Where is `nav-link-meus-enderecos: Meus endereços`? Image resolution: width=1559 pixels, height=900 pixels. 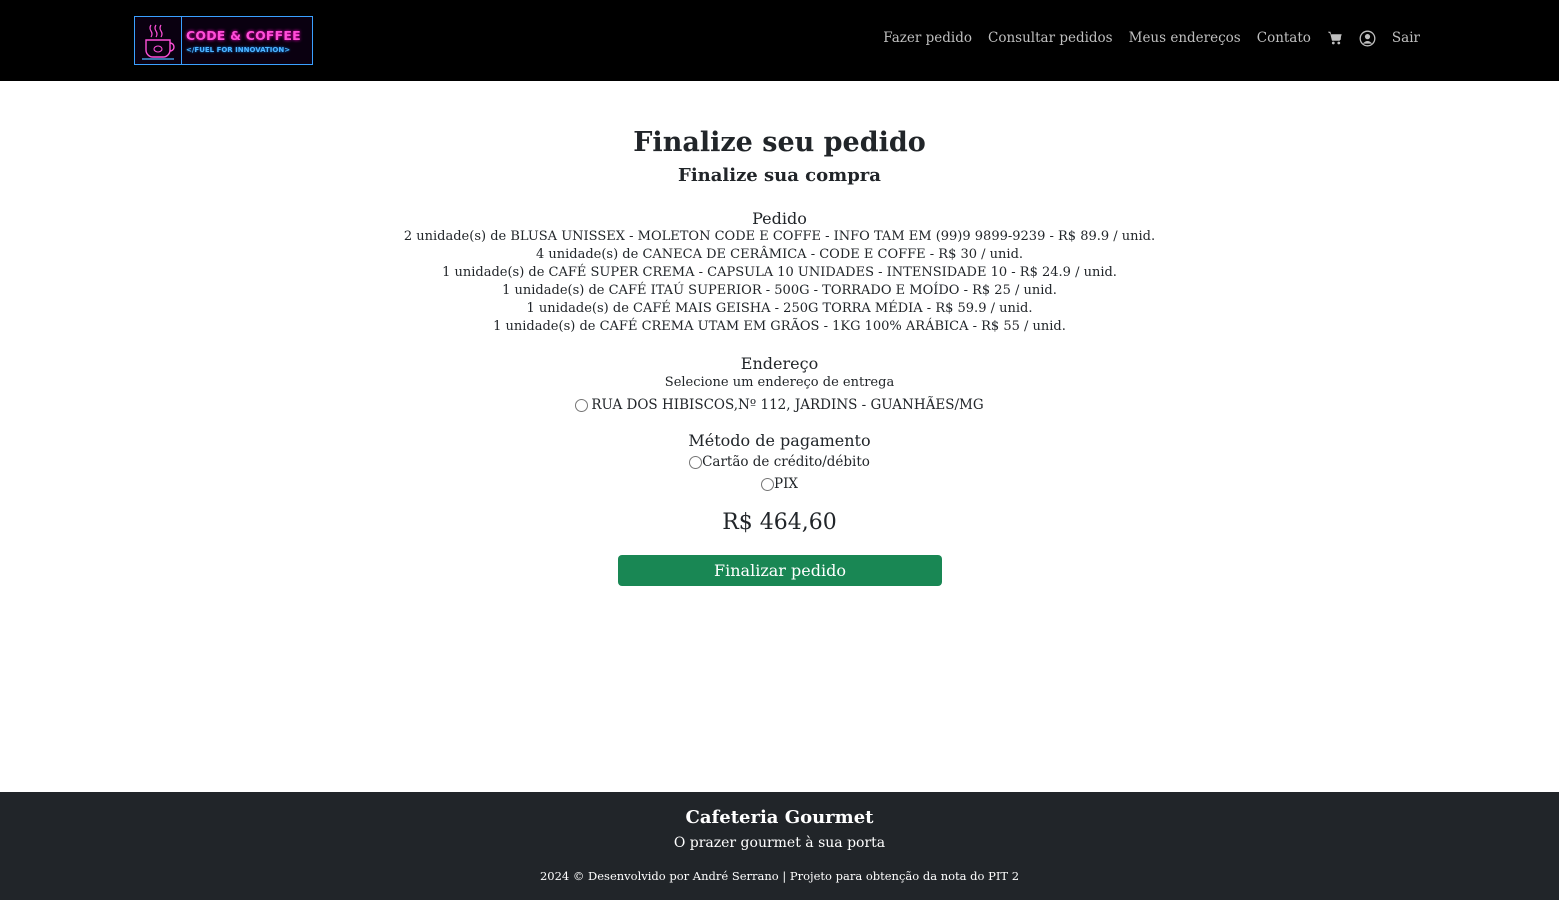 nav-link-meus-enderecos: Meus endereços is located at coordinates (1185, 38).